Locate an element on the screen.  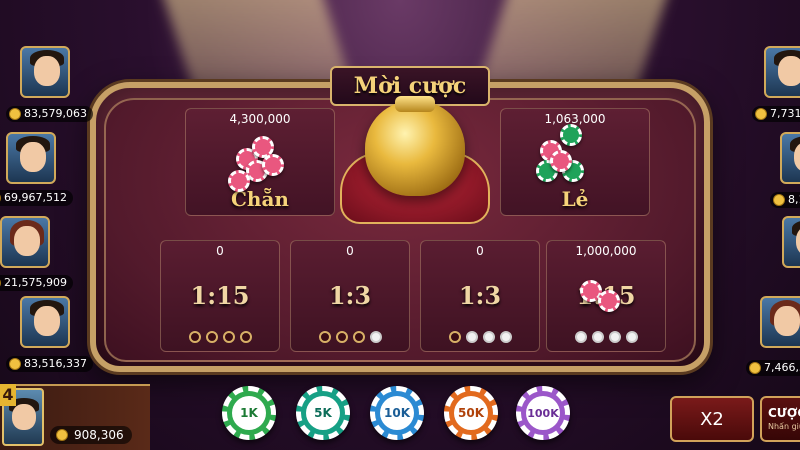
bet-label-even: Chẵn is located at coordinates (260, 199).